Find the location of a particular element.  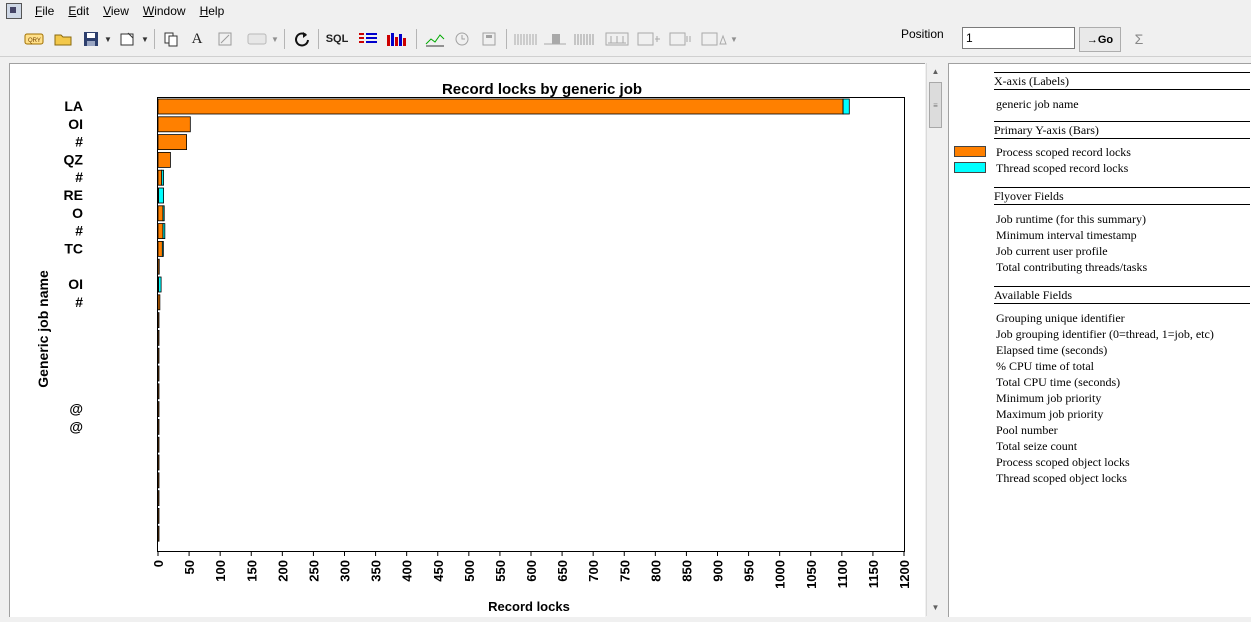

font-icon: A is located at coordinates (197, 39).